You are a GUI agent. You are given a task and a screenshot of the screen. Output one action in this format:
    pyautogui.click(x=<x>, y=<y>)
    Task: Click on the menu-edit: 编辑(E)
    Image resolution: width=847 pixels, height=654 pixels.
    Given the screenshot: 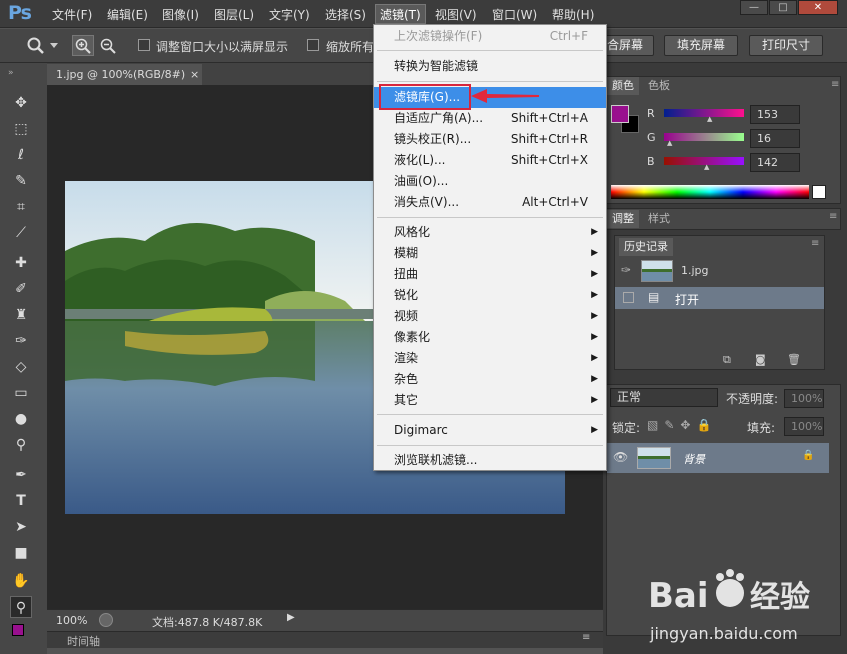 What is the action you would take?
    pyautogui.click(x=127, y=14)
    